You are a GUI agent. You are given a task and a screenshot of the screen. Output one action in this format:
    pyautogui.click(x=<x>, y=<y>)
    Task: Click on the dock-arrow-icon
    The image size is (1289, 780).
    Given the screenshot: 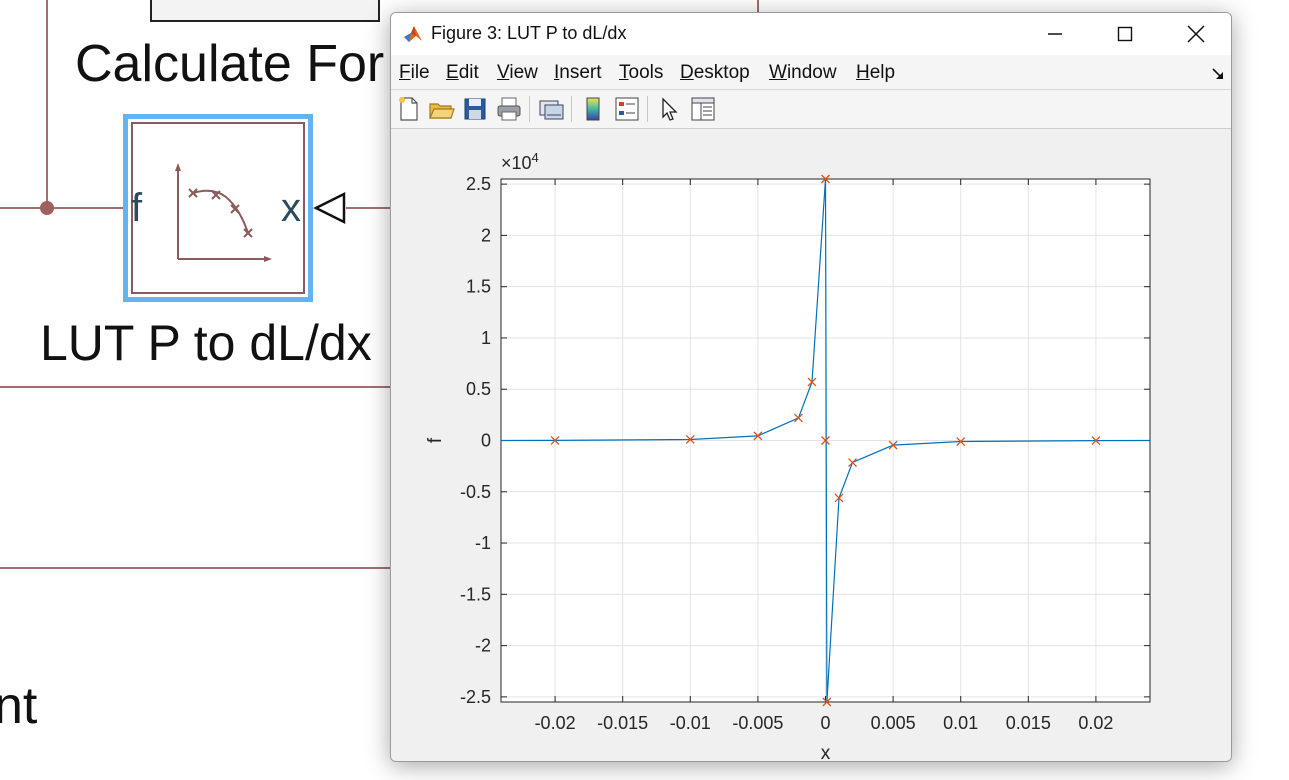 What is the action you would take?
    pyautogui.click(x=1218, y=74)
    